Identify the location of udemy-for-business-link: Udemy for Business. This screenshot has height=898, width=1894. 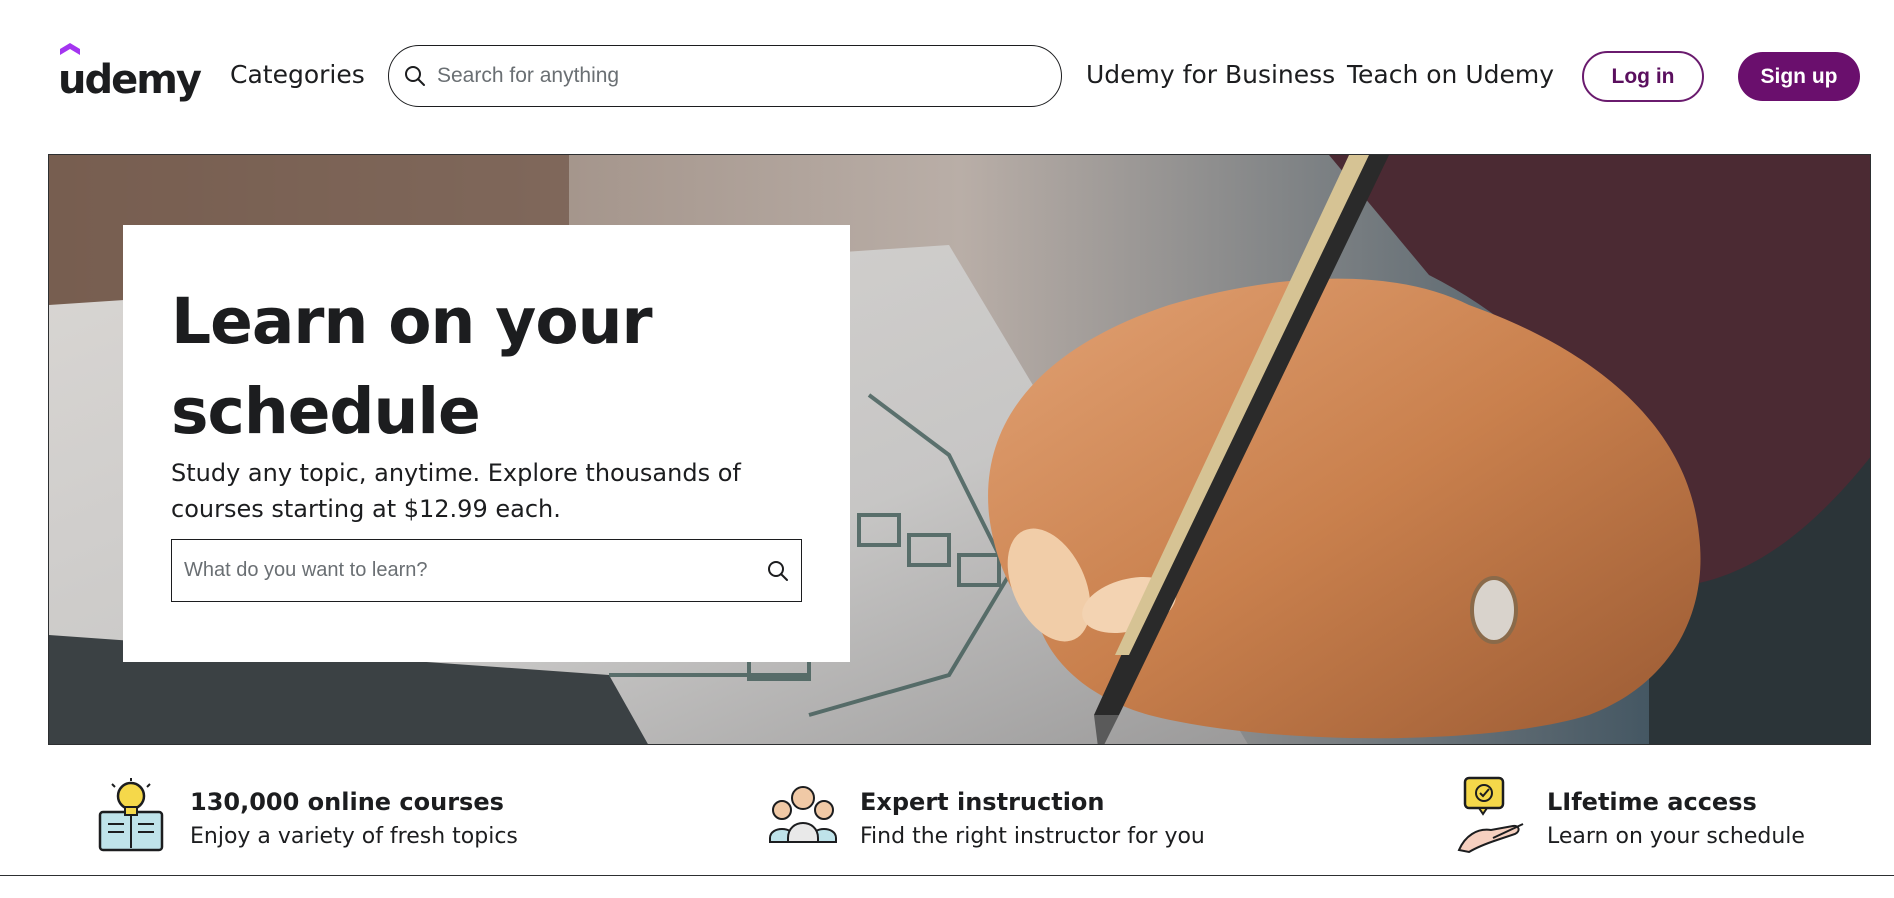
(1210, 74).